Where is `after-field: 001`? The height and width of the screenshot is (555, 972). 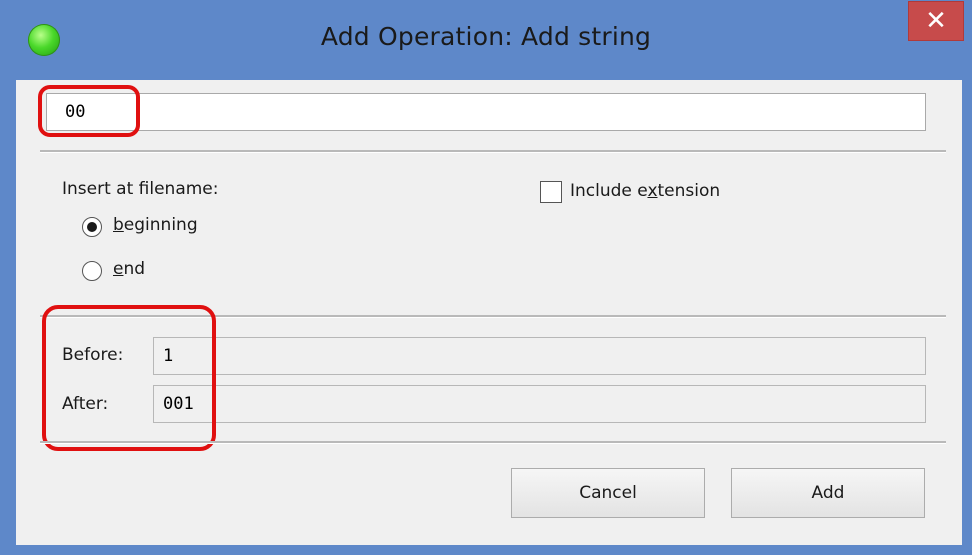
after-field: 001 is located at coordinates (539, 404).